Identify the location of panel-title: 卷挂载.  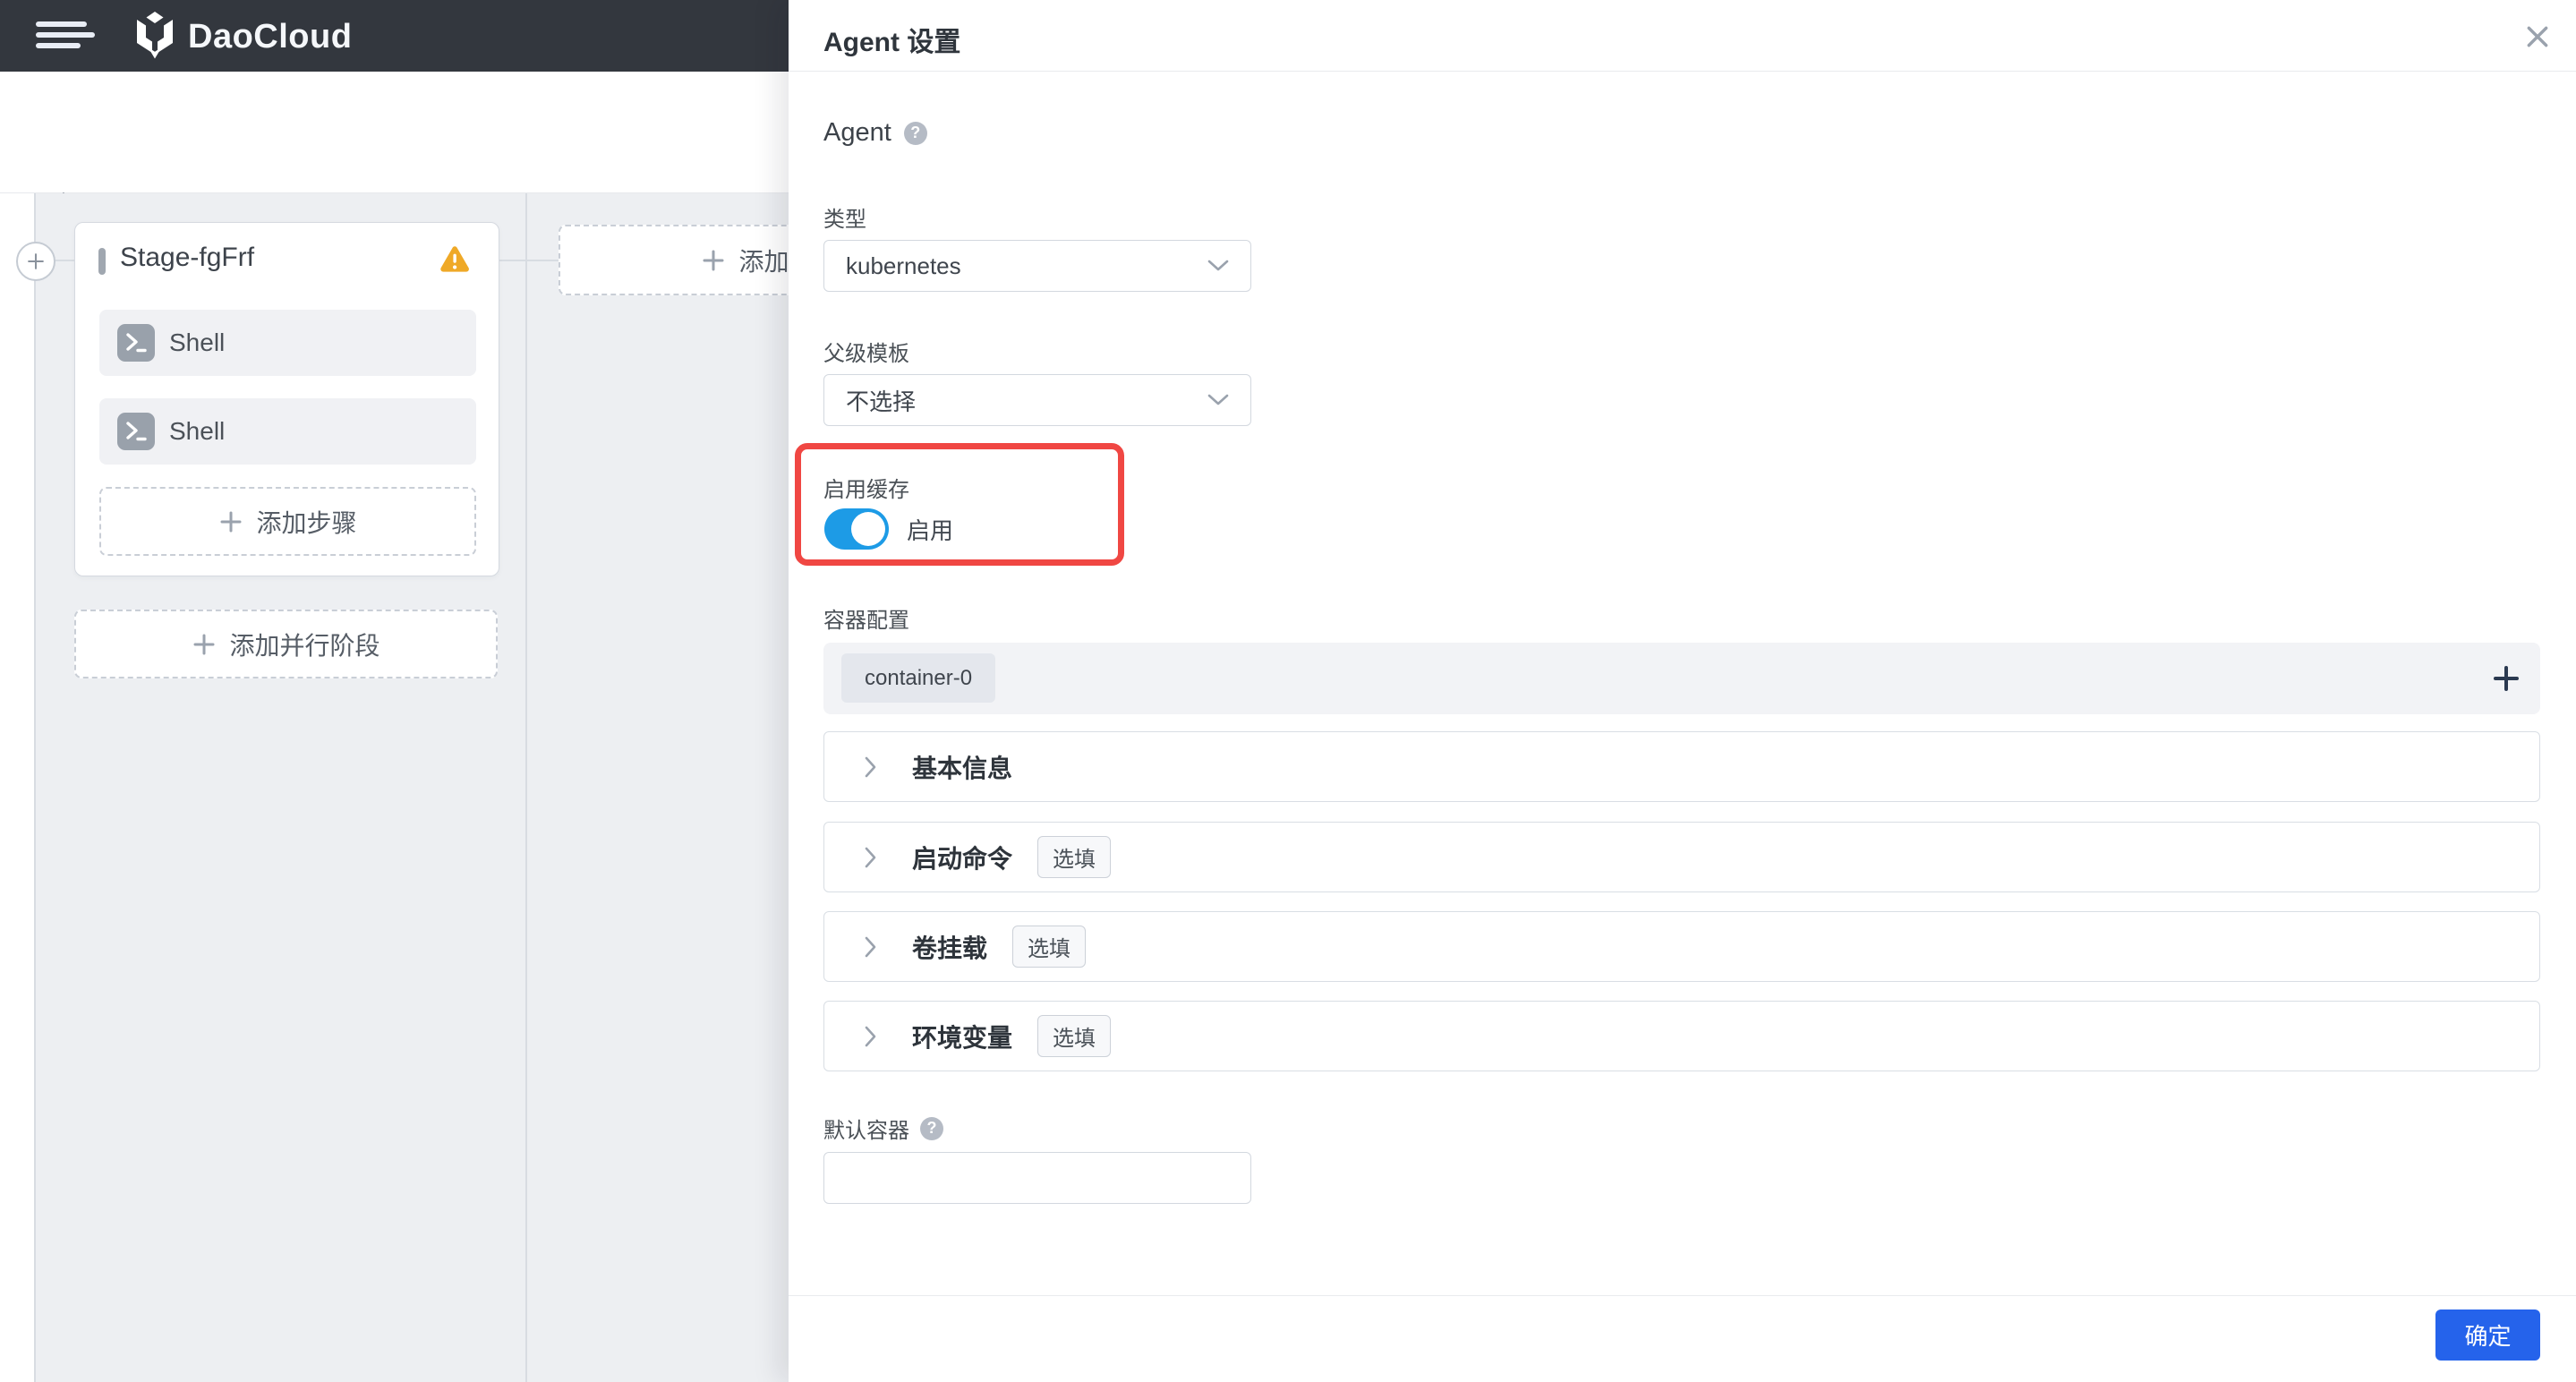
(950, 948).